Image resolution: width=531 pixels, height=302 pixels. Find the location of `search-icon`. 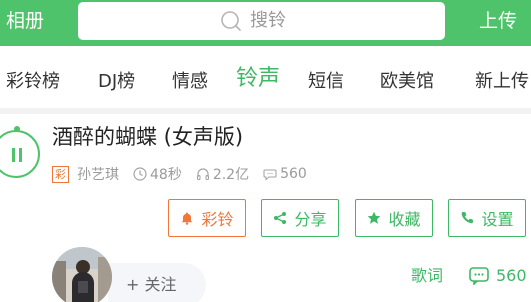

search-icon is located at coordinates (231, 21).